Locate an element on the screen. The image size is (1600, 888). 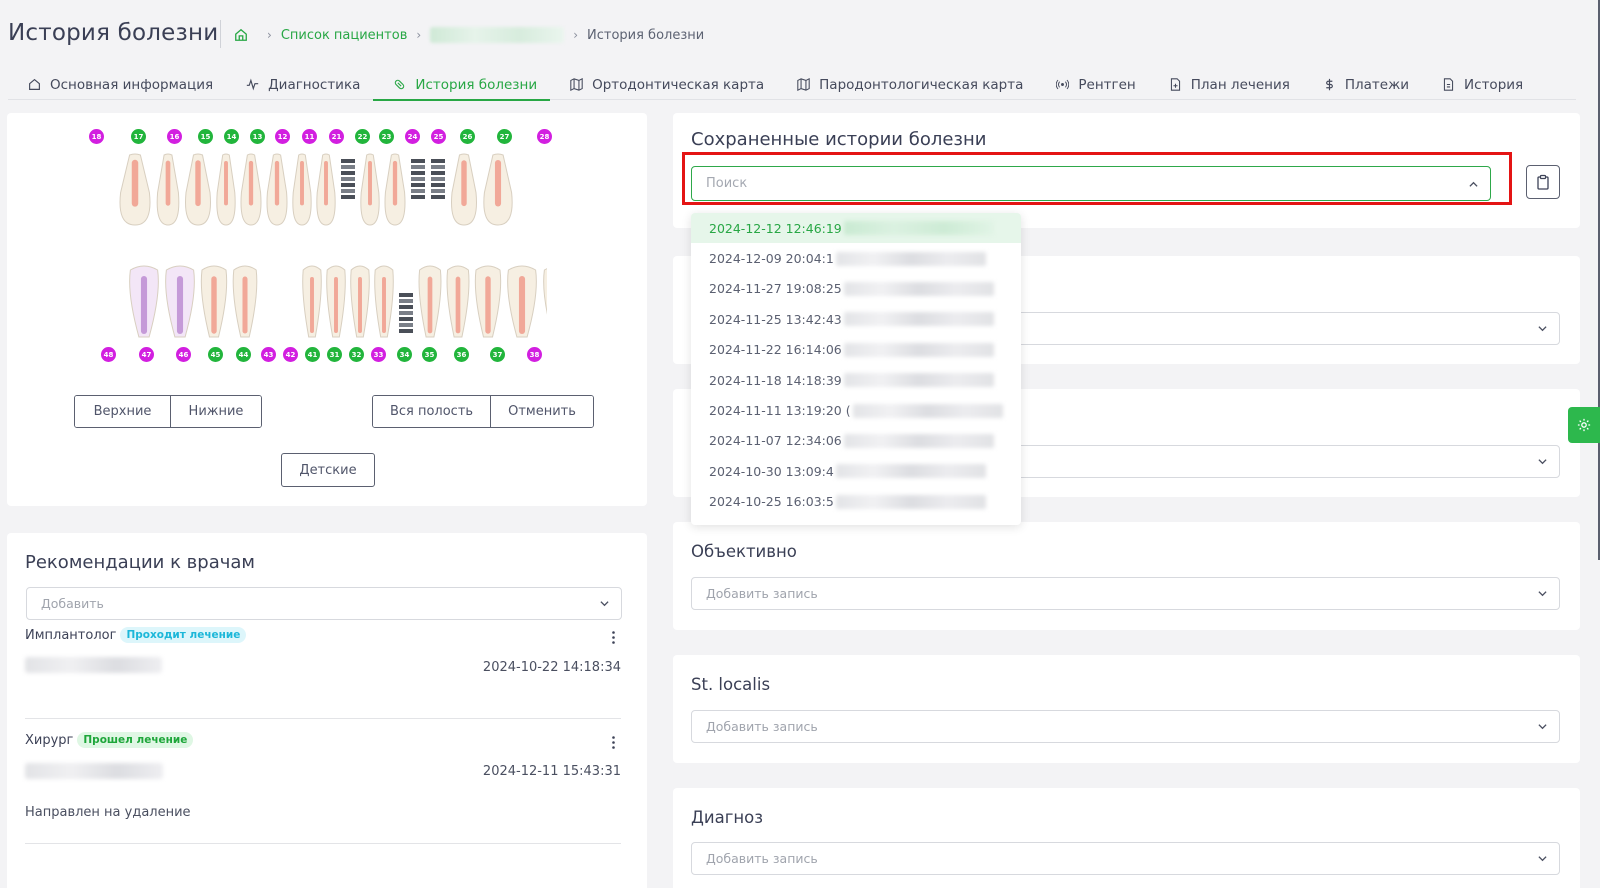
tooth-number-24: 24 is located at coordinates (412, 136).